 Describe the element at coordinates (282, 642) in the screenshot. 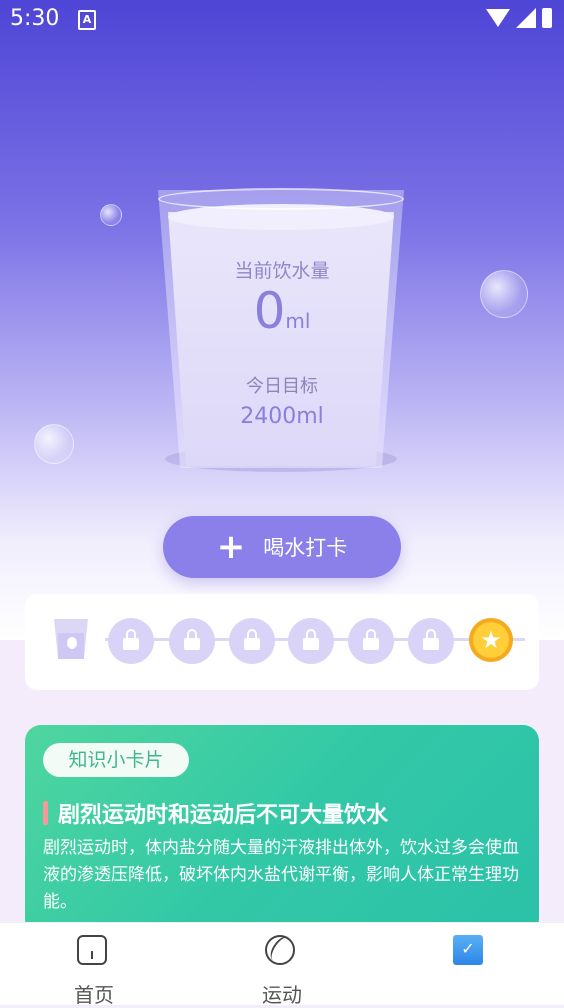

I see `drink-progress-card: ★` at that location.